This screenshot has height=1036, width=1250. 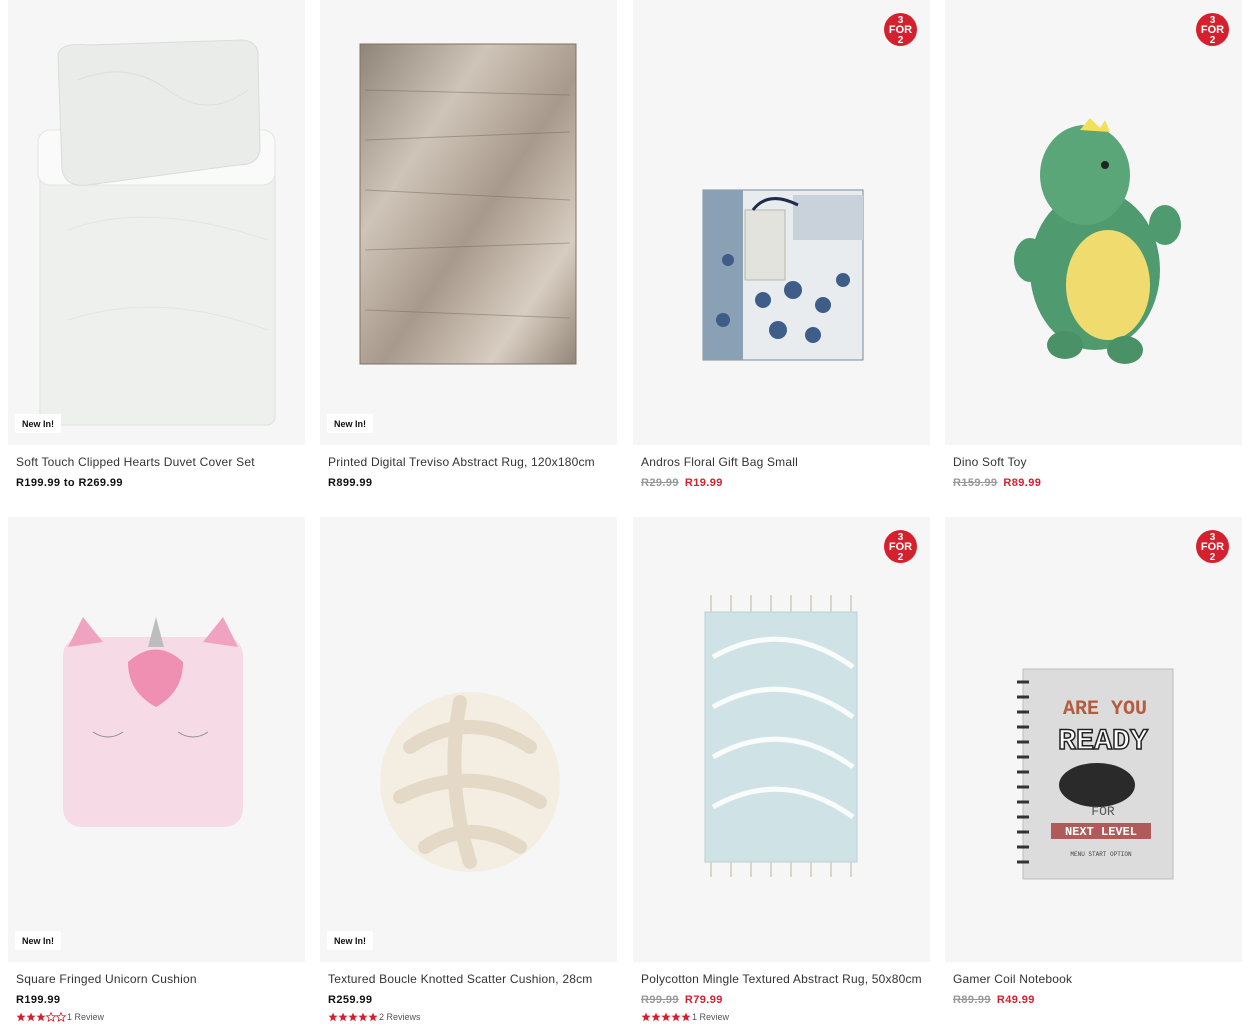 I want to click on gift-bag-image, so click(x=783, y=275).